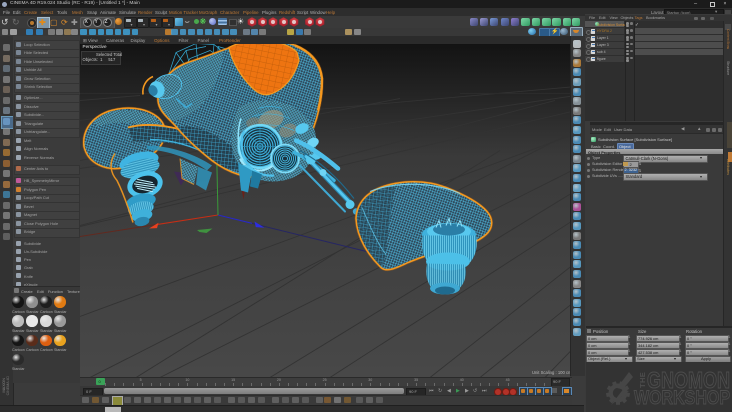  I want to click on svg-text: WORKSHOP, so click(682, 398).